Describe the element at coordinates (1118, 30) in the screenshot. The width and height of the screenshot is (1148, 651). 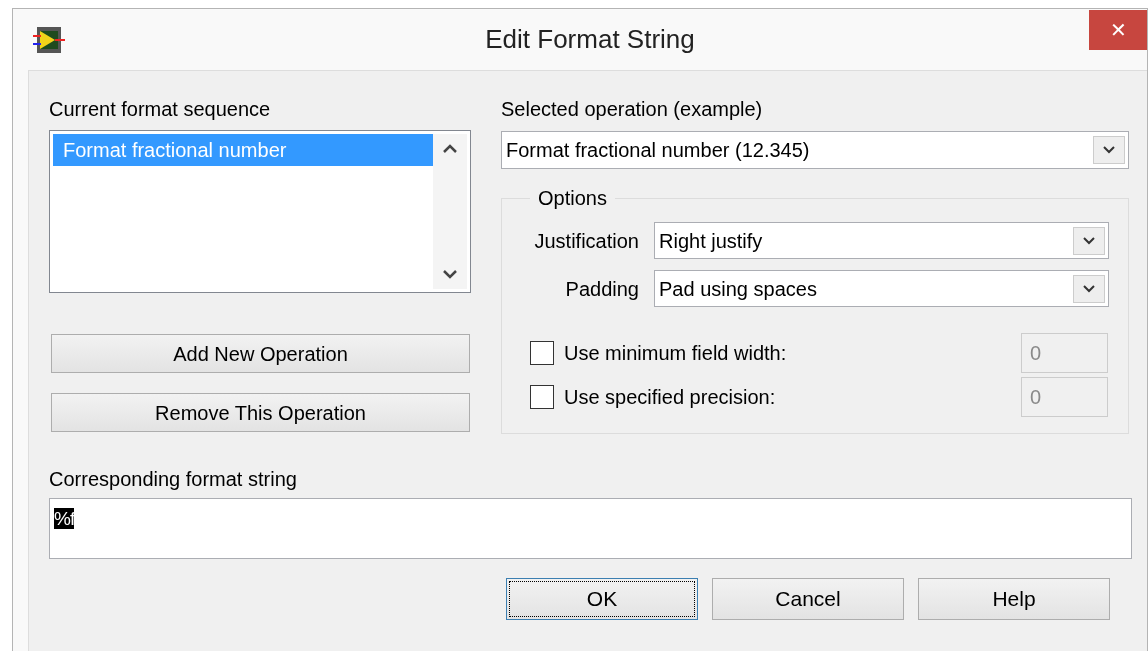
I see `close-button: ✕` at that location.